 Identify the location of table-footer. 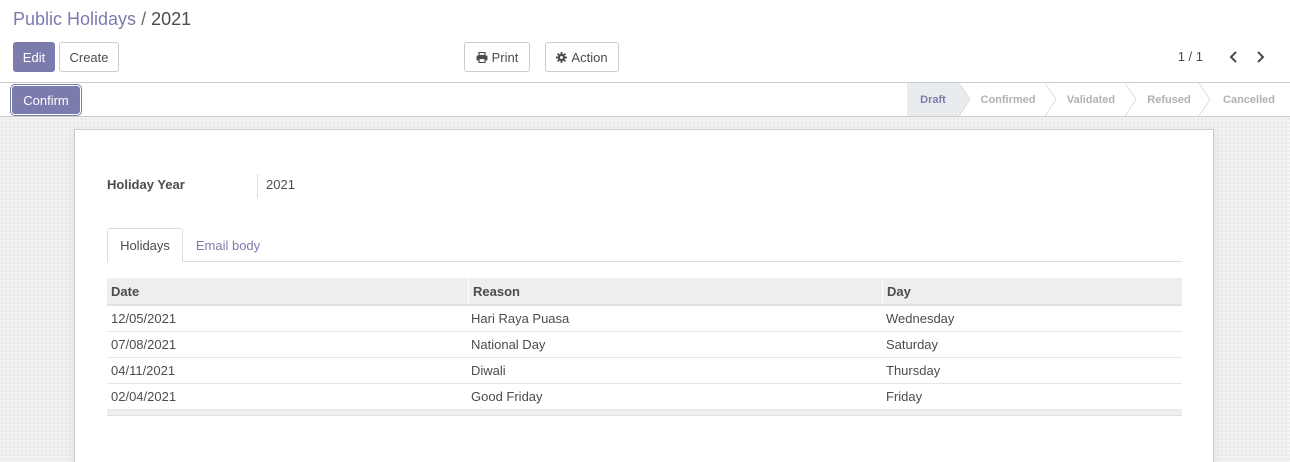
(644, 413).